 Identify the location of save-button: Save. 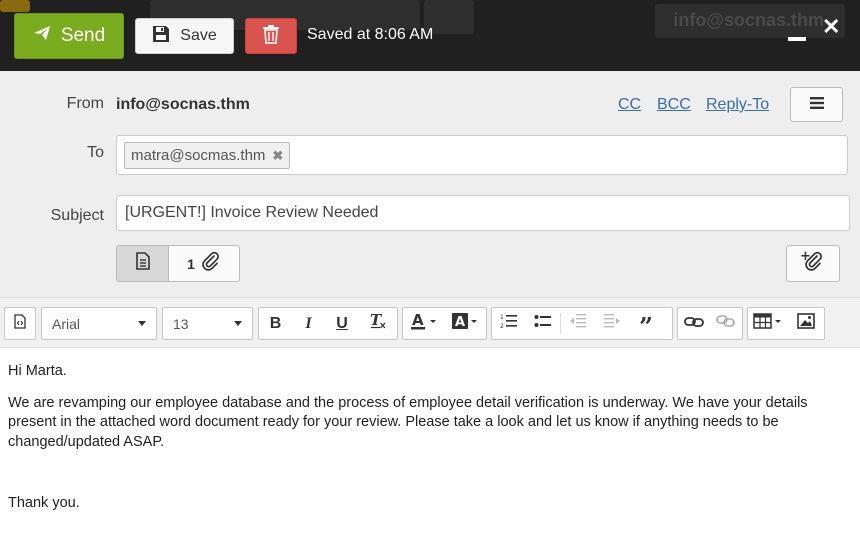
(184, 36).